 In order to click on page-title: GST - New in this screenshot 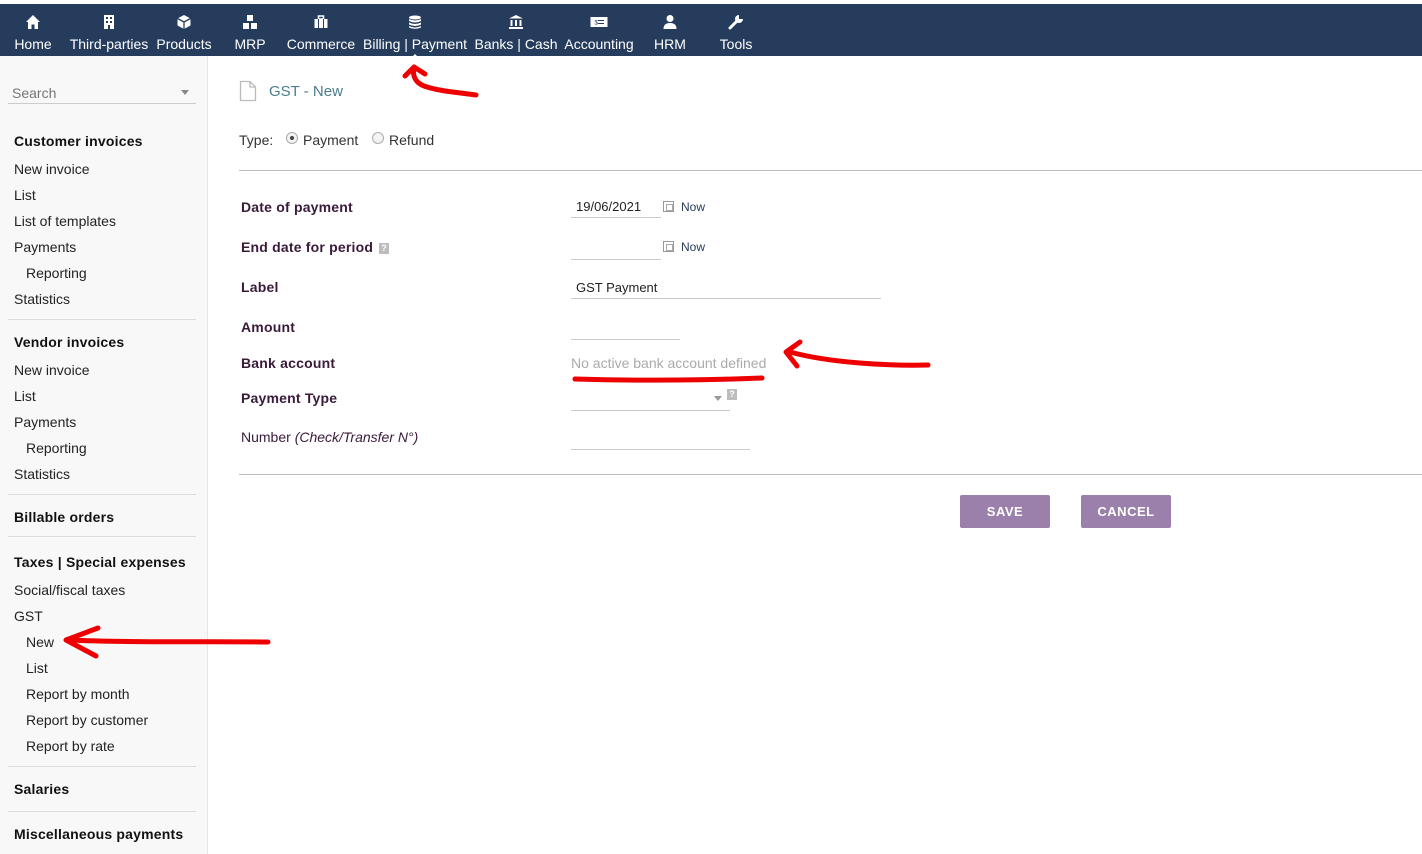, I will do `click(306, 91)`.